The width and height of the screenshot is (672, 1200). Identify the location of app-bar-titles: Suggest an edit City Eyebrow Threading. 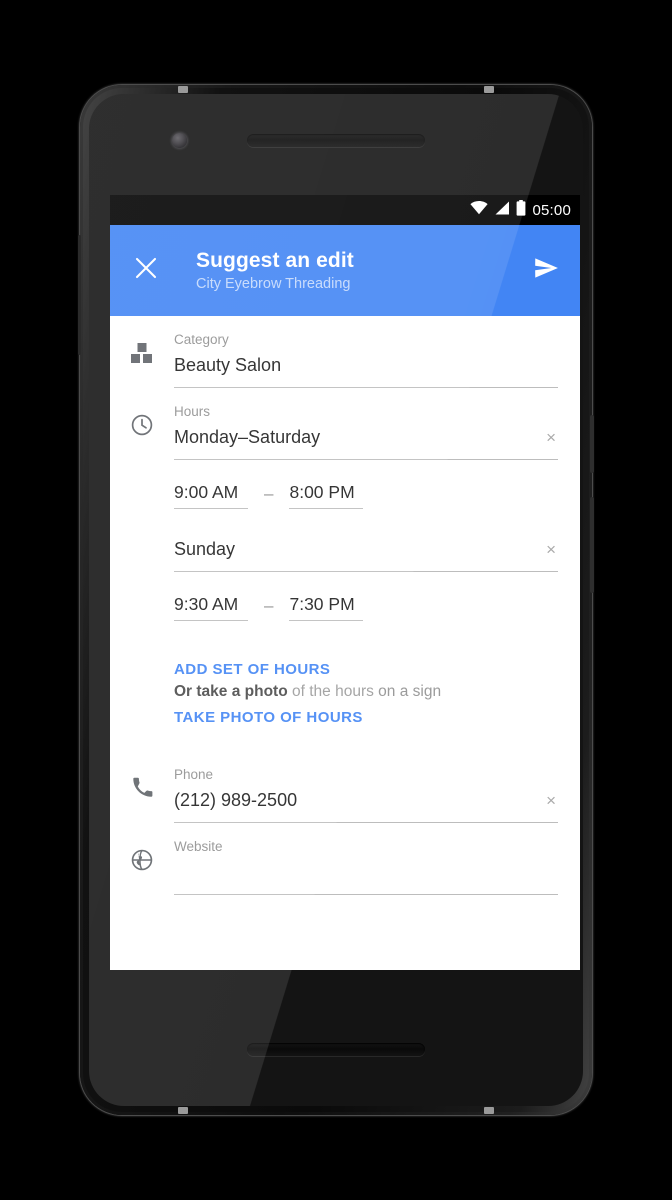
(361, 270).